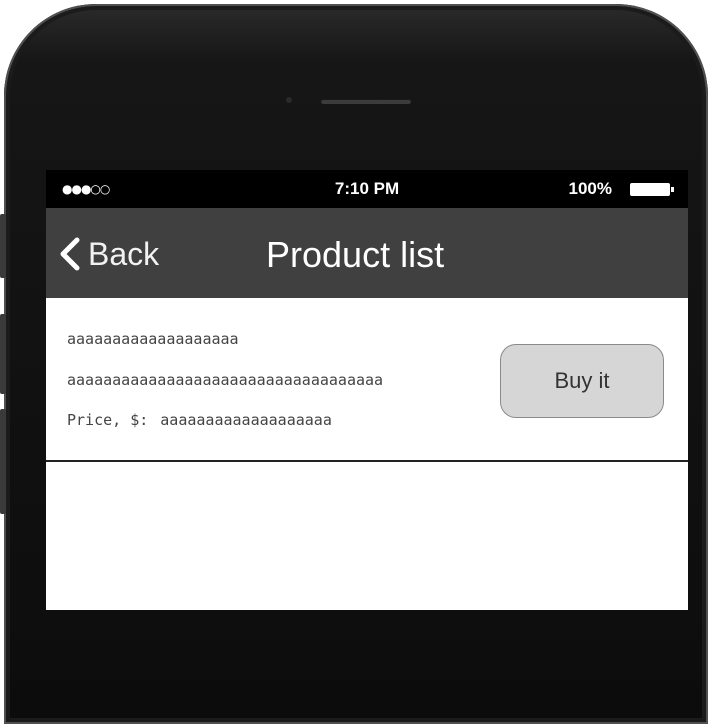 The height and width of the screenshot is (724, 710). Describe the element at coordinates (355, 254) in the screenshot. I see `page-title: Product list` at that location.